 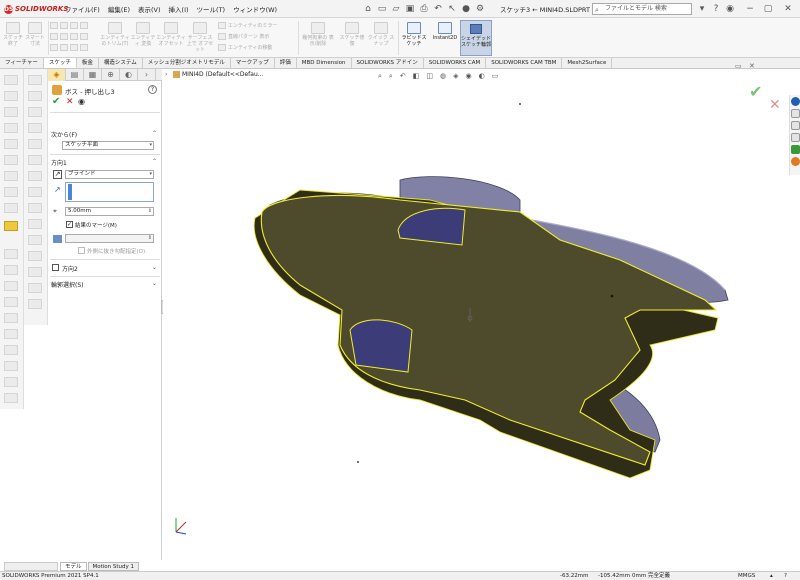 I want to click on appearances-icon, so click(x=795, y=149).